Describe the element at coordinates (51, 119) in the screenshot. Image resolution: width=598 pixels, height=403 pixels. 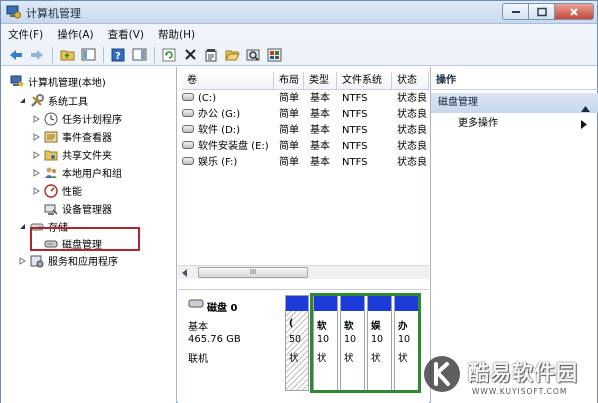
I see `clock-icon` at that location.